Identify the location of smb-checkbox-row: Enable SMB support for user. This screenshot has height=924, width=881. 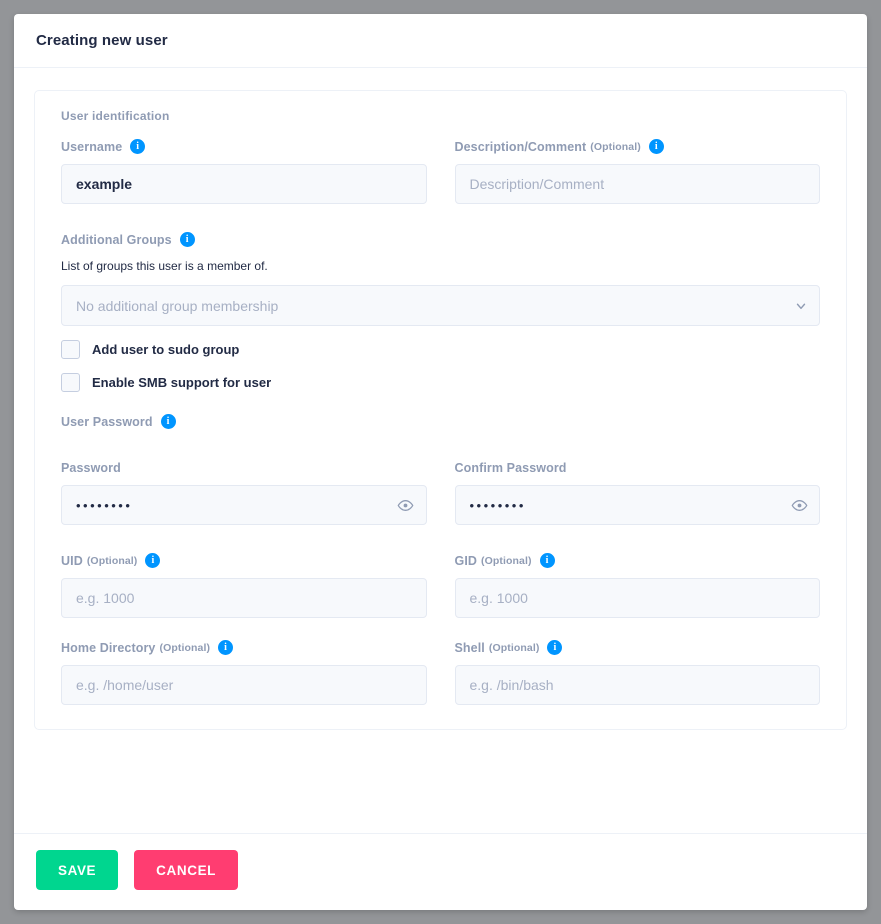
(440, 382).